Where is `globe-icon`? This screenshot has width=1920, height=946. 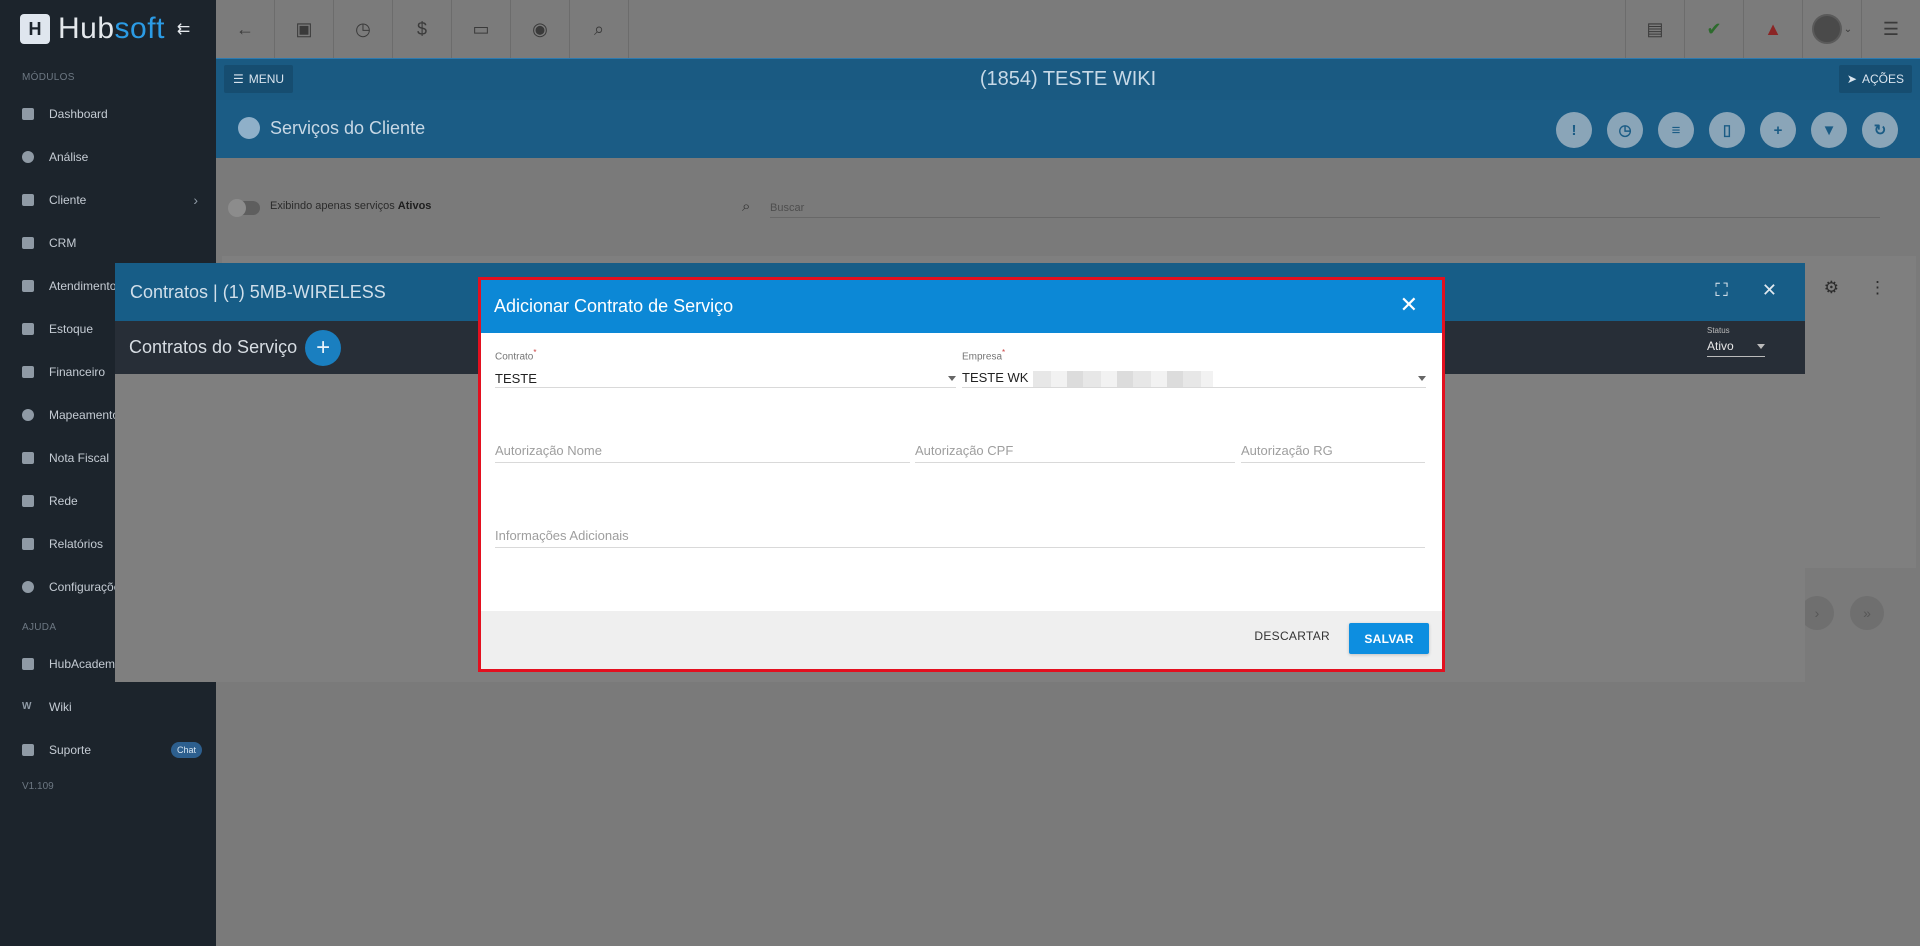 globe-icon is located at coordinates (249, 128).